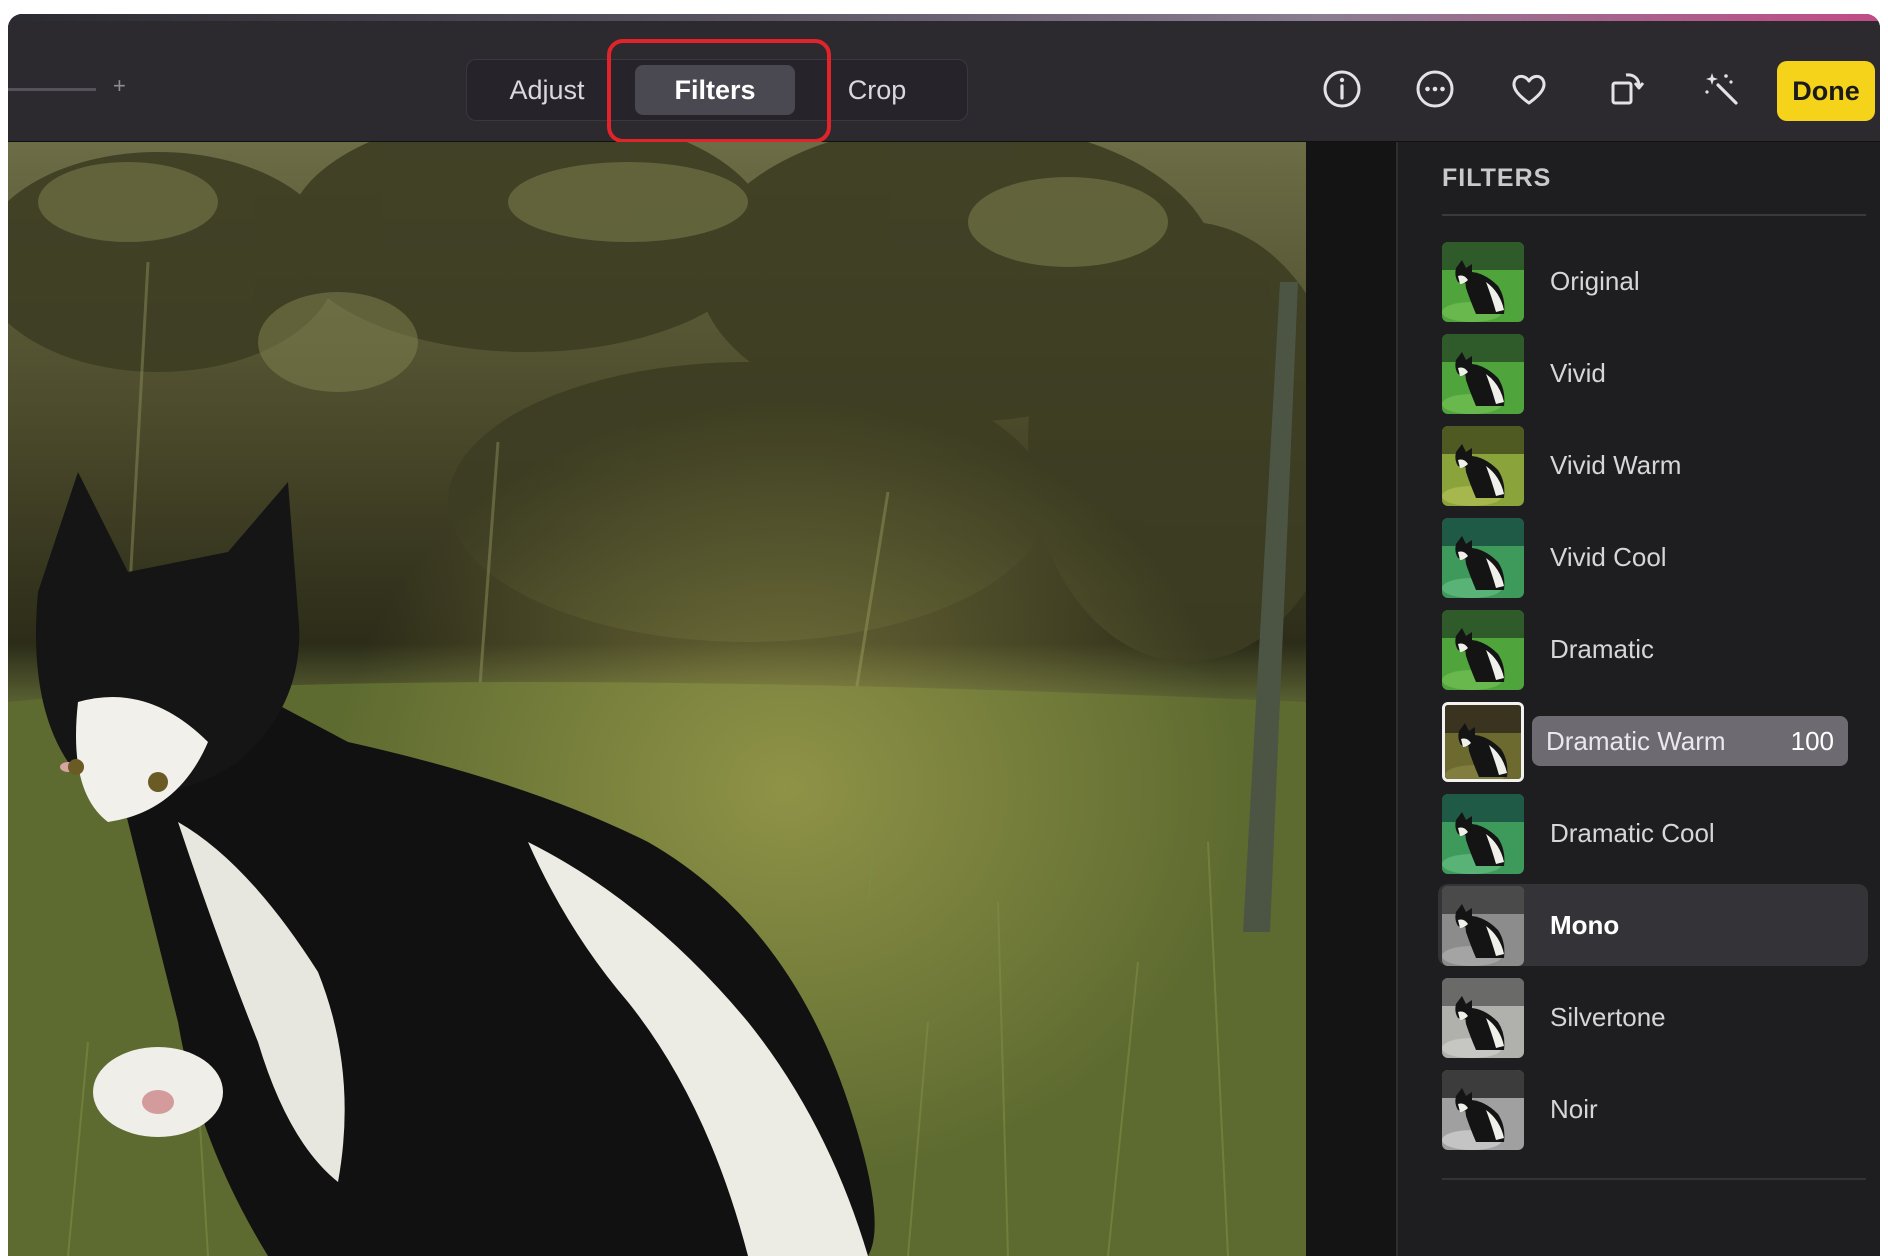 Image resolution: width=1888 pixels, height=1256 pixels. Describe the element at coordinates (1653, 281) in the screenshot. I see `filter-original: Original` at that location.